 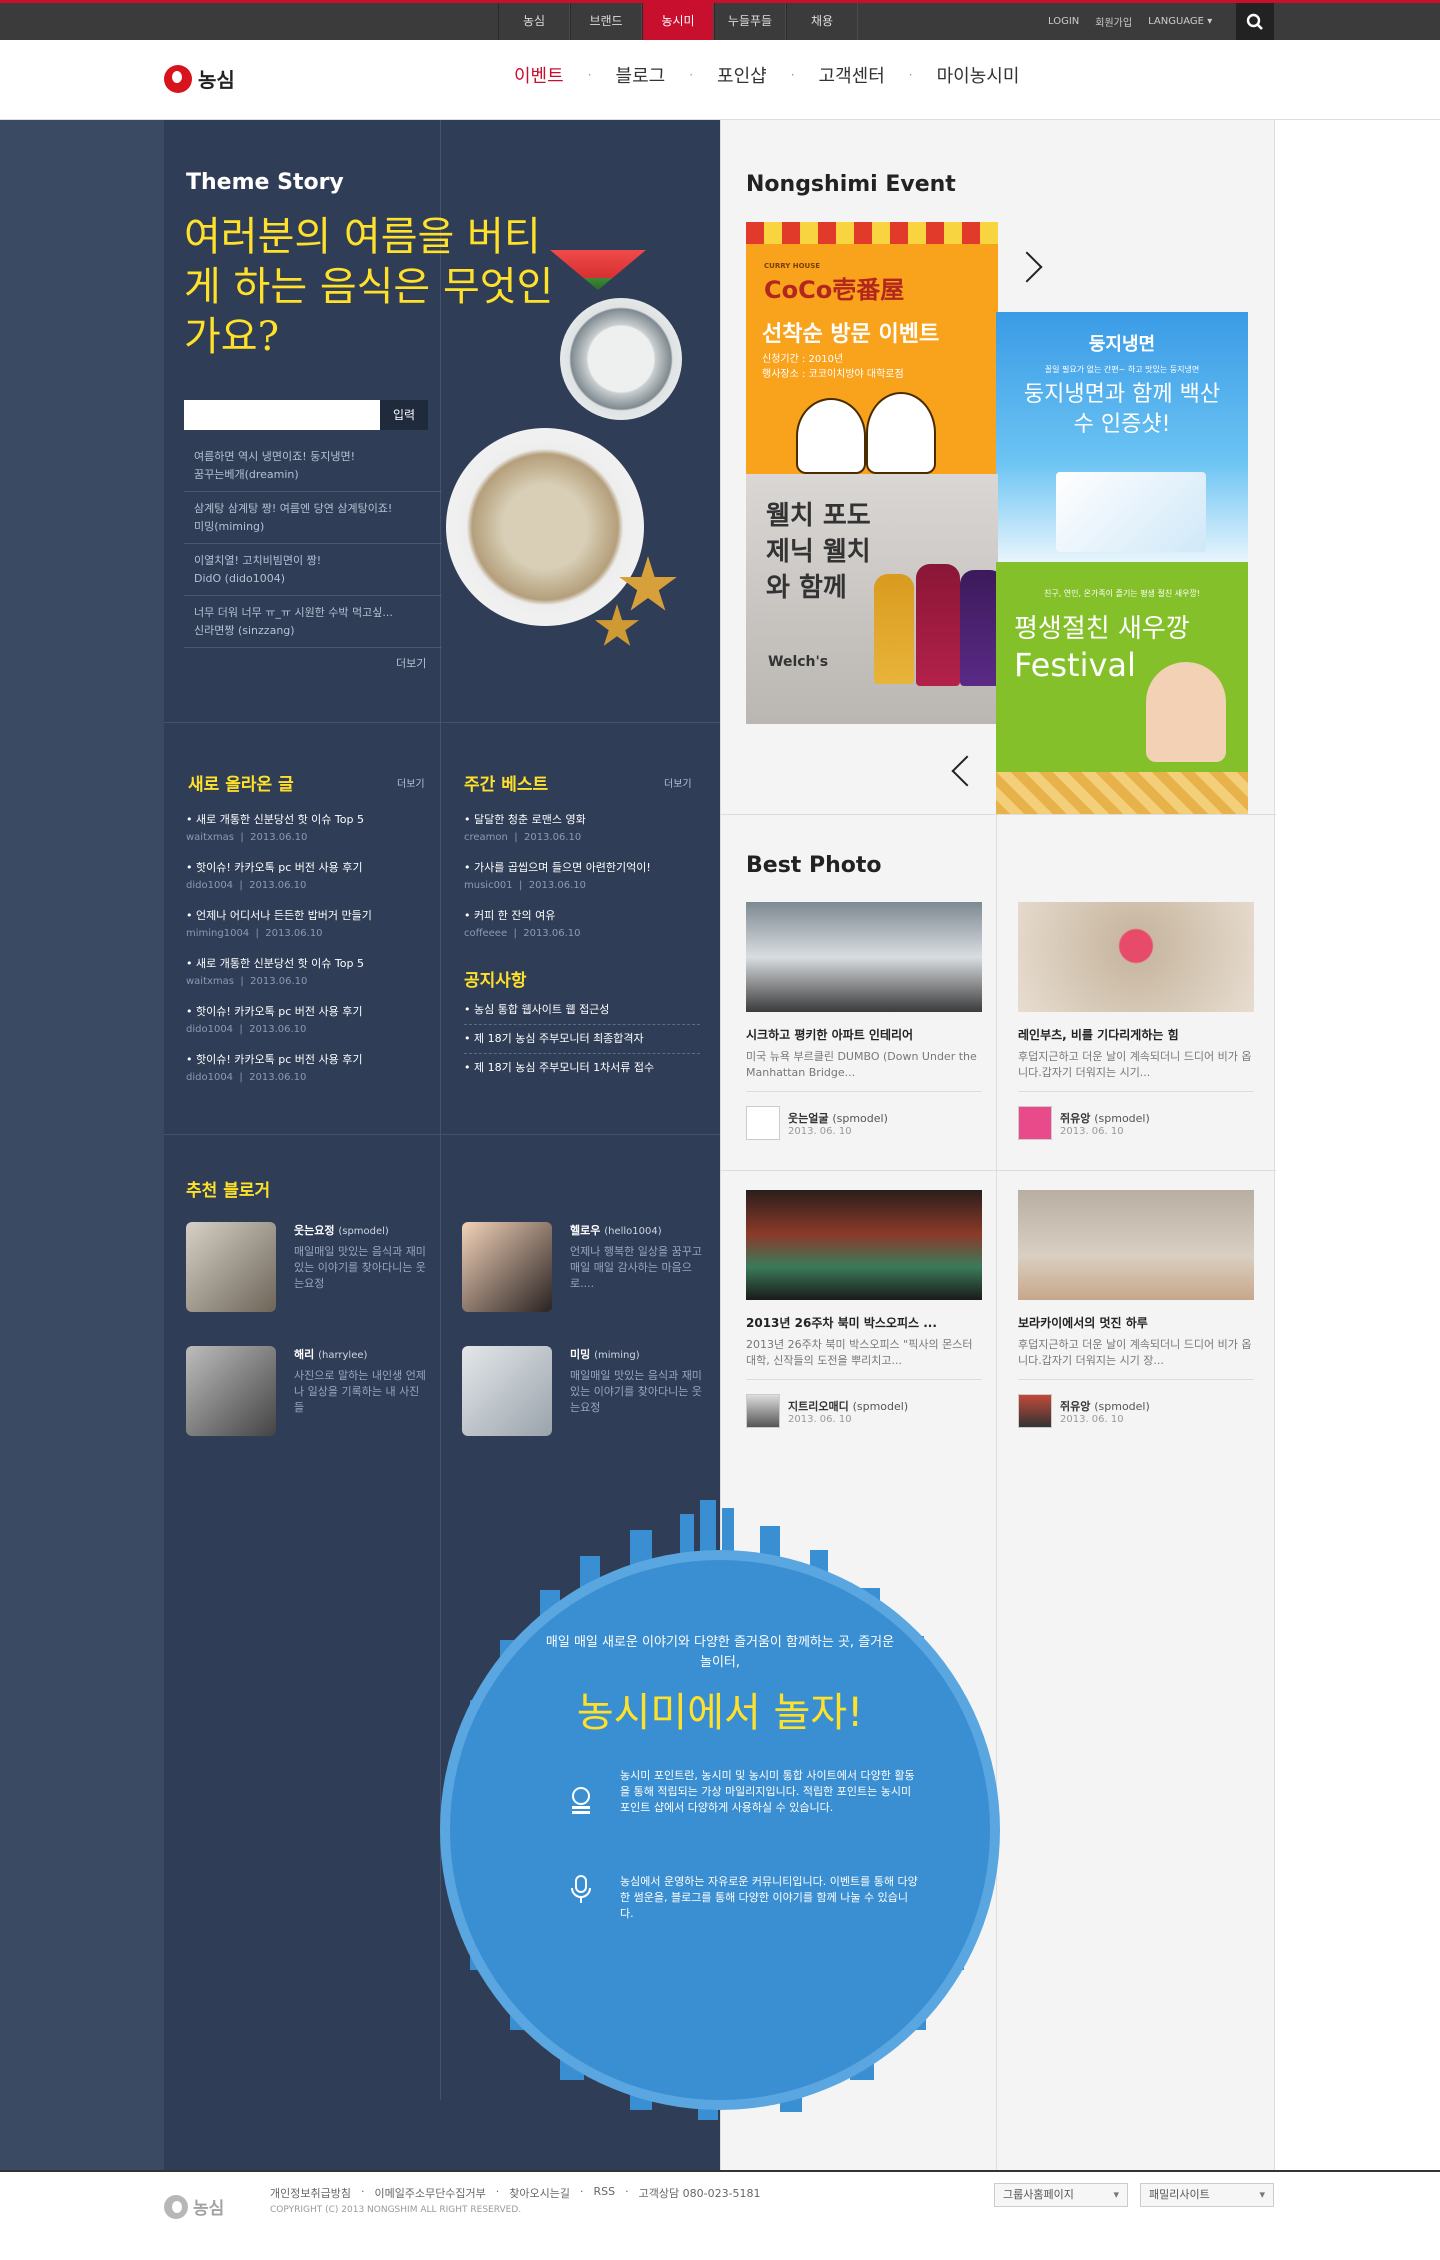 What do you see at coordinates (562, 867) in the screenshot?
I see `post-title: 가사를 곱씹으며 들으면 아련한기억이!` at bounding box center [562, 867].